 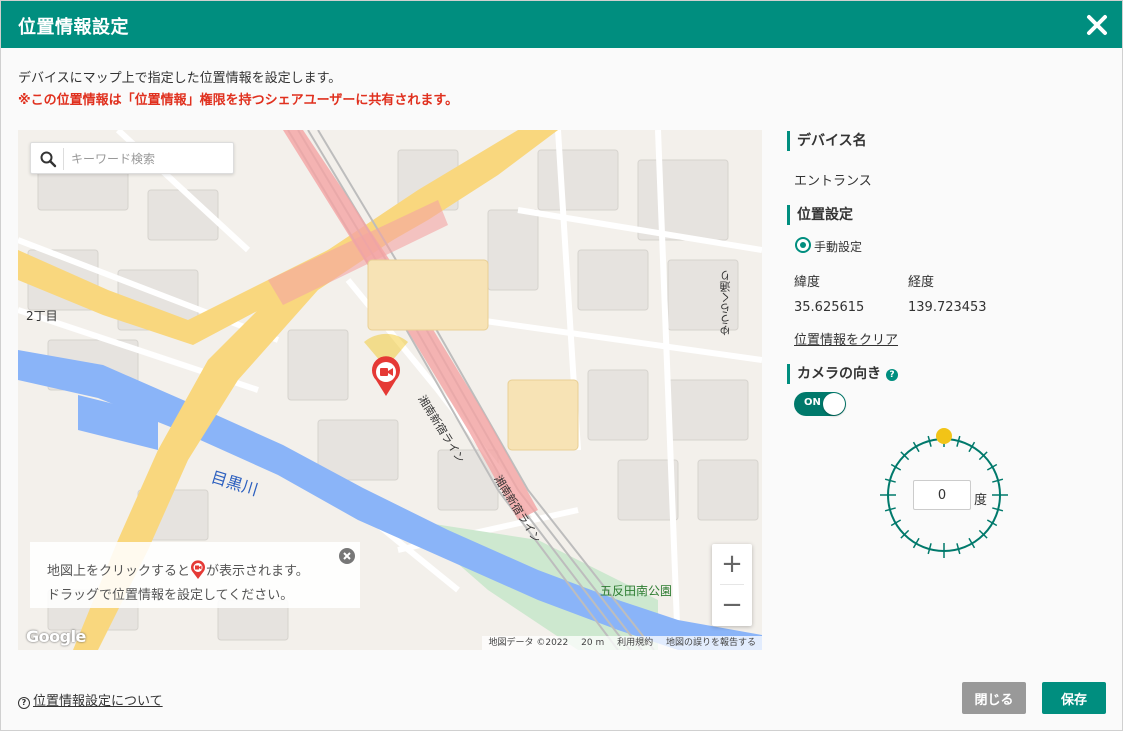 What do you see at coordinates (73, 27) in the screenshot?
I see `dialog-title: 位置情報設定` at bounding box center [73, 27].